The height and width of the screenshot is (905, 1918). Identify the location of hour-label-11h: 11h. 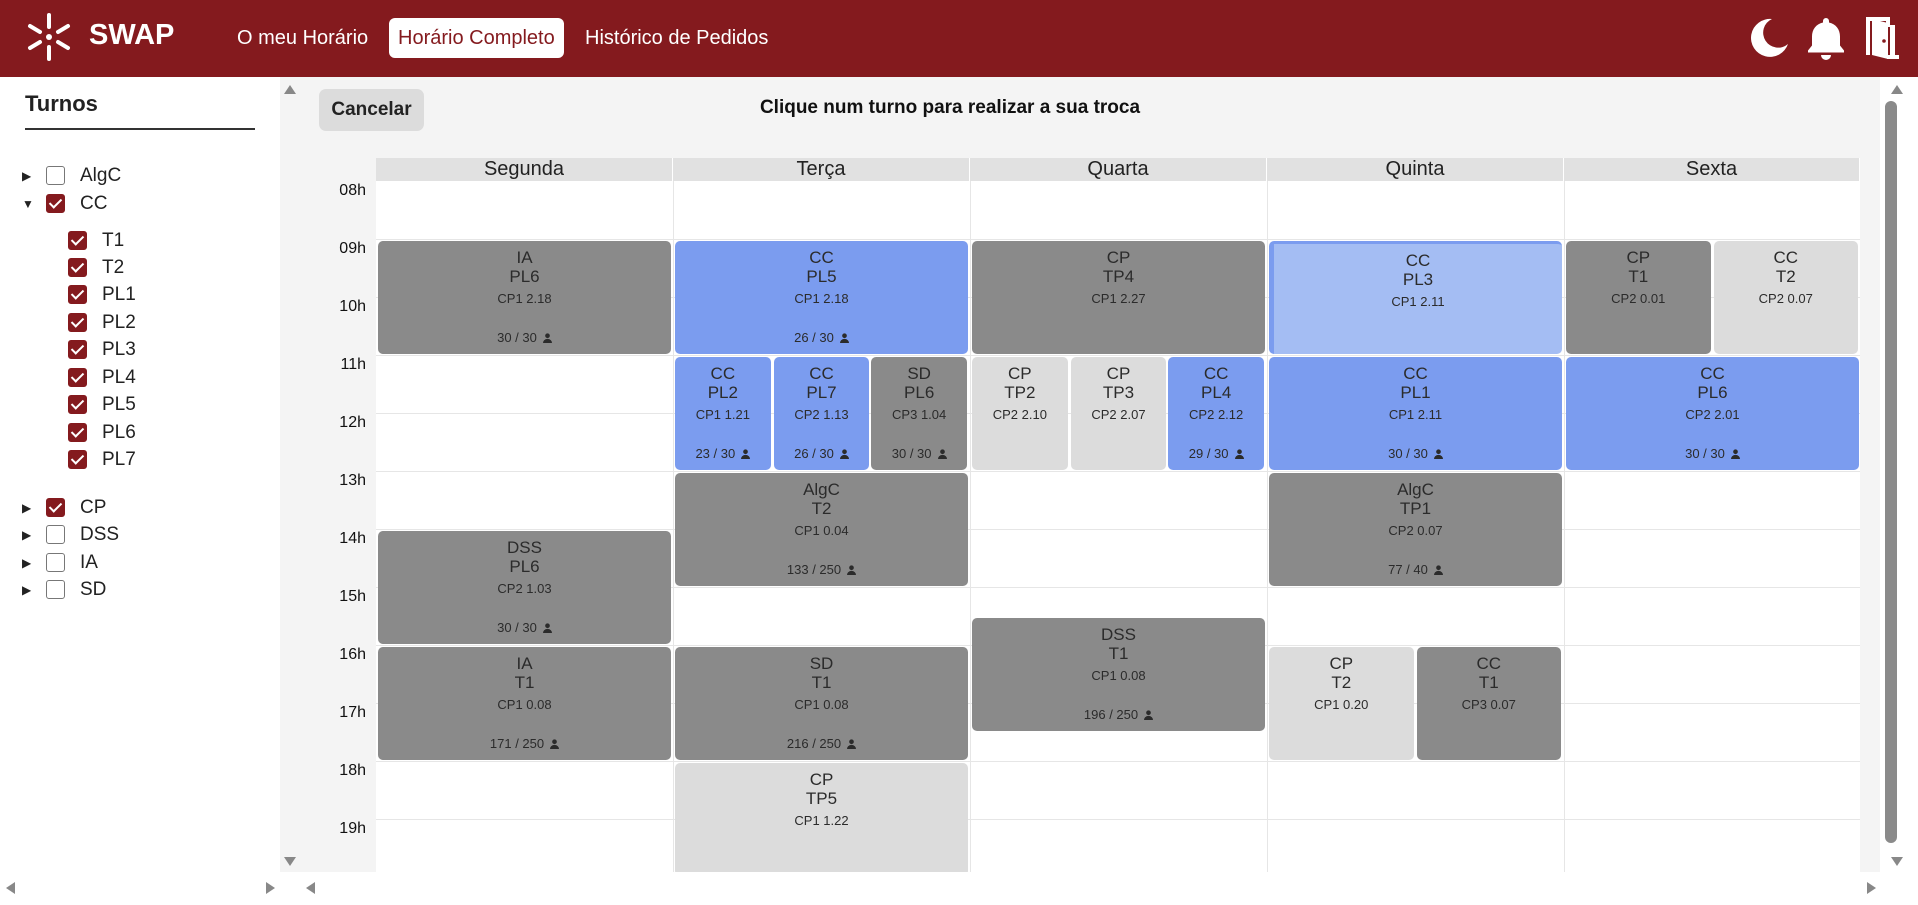
(353, 364).